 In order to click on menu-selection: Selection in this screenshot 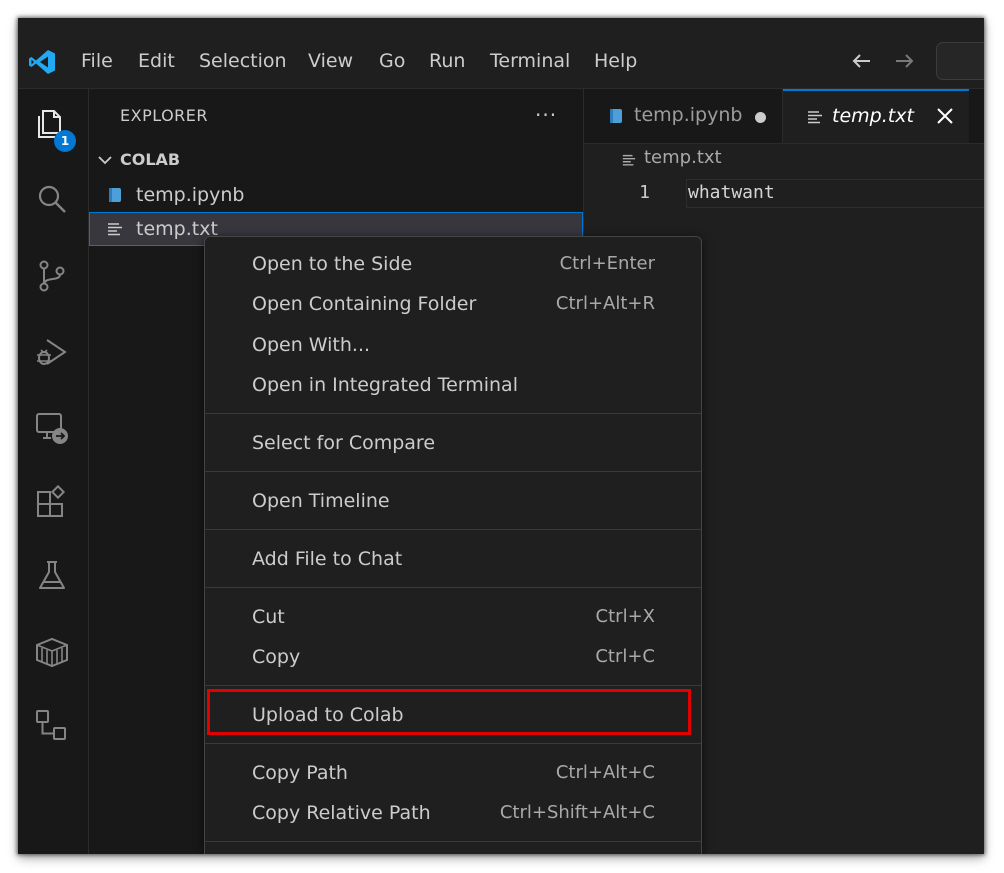, I will do `click(243, 61)`.